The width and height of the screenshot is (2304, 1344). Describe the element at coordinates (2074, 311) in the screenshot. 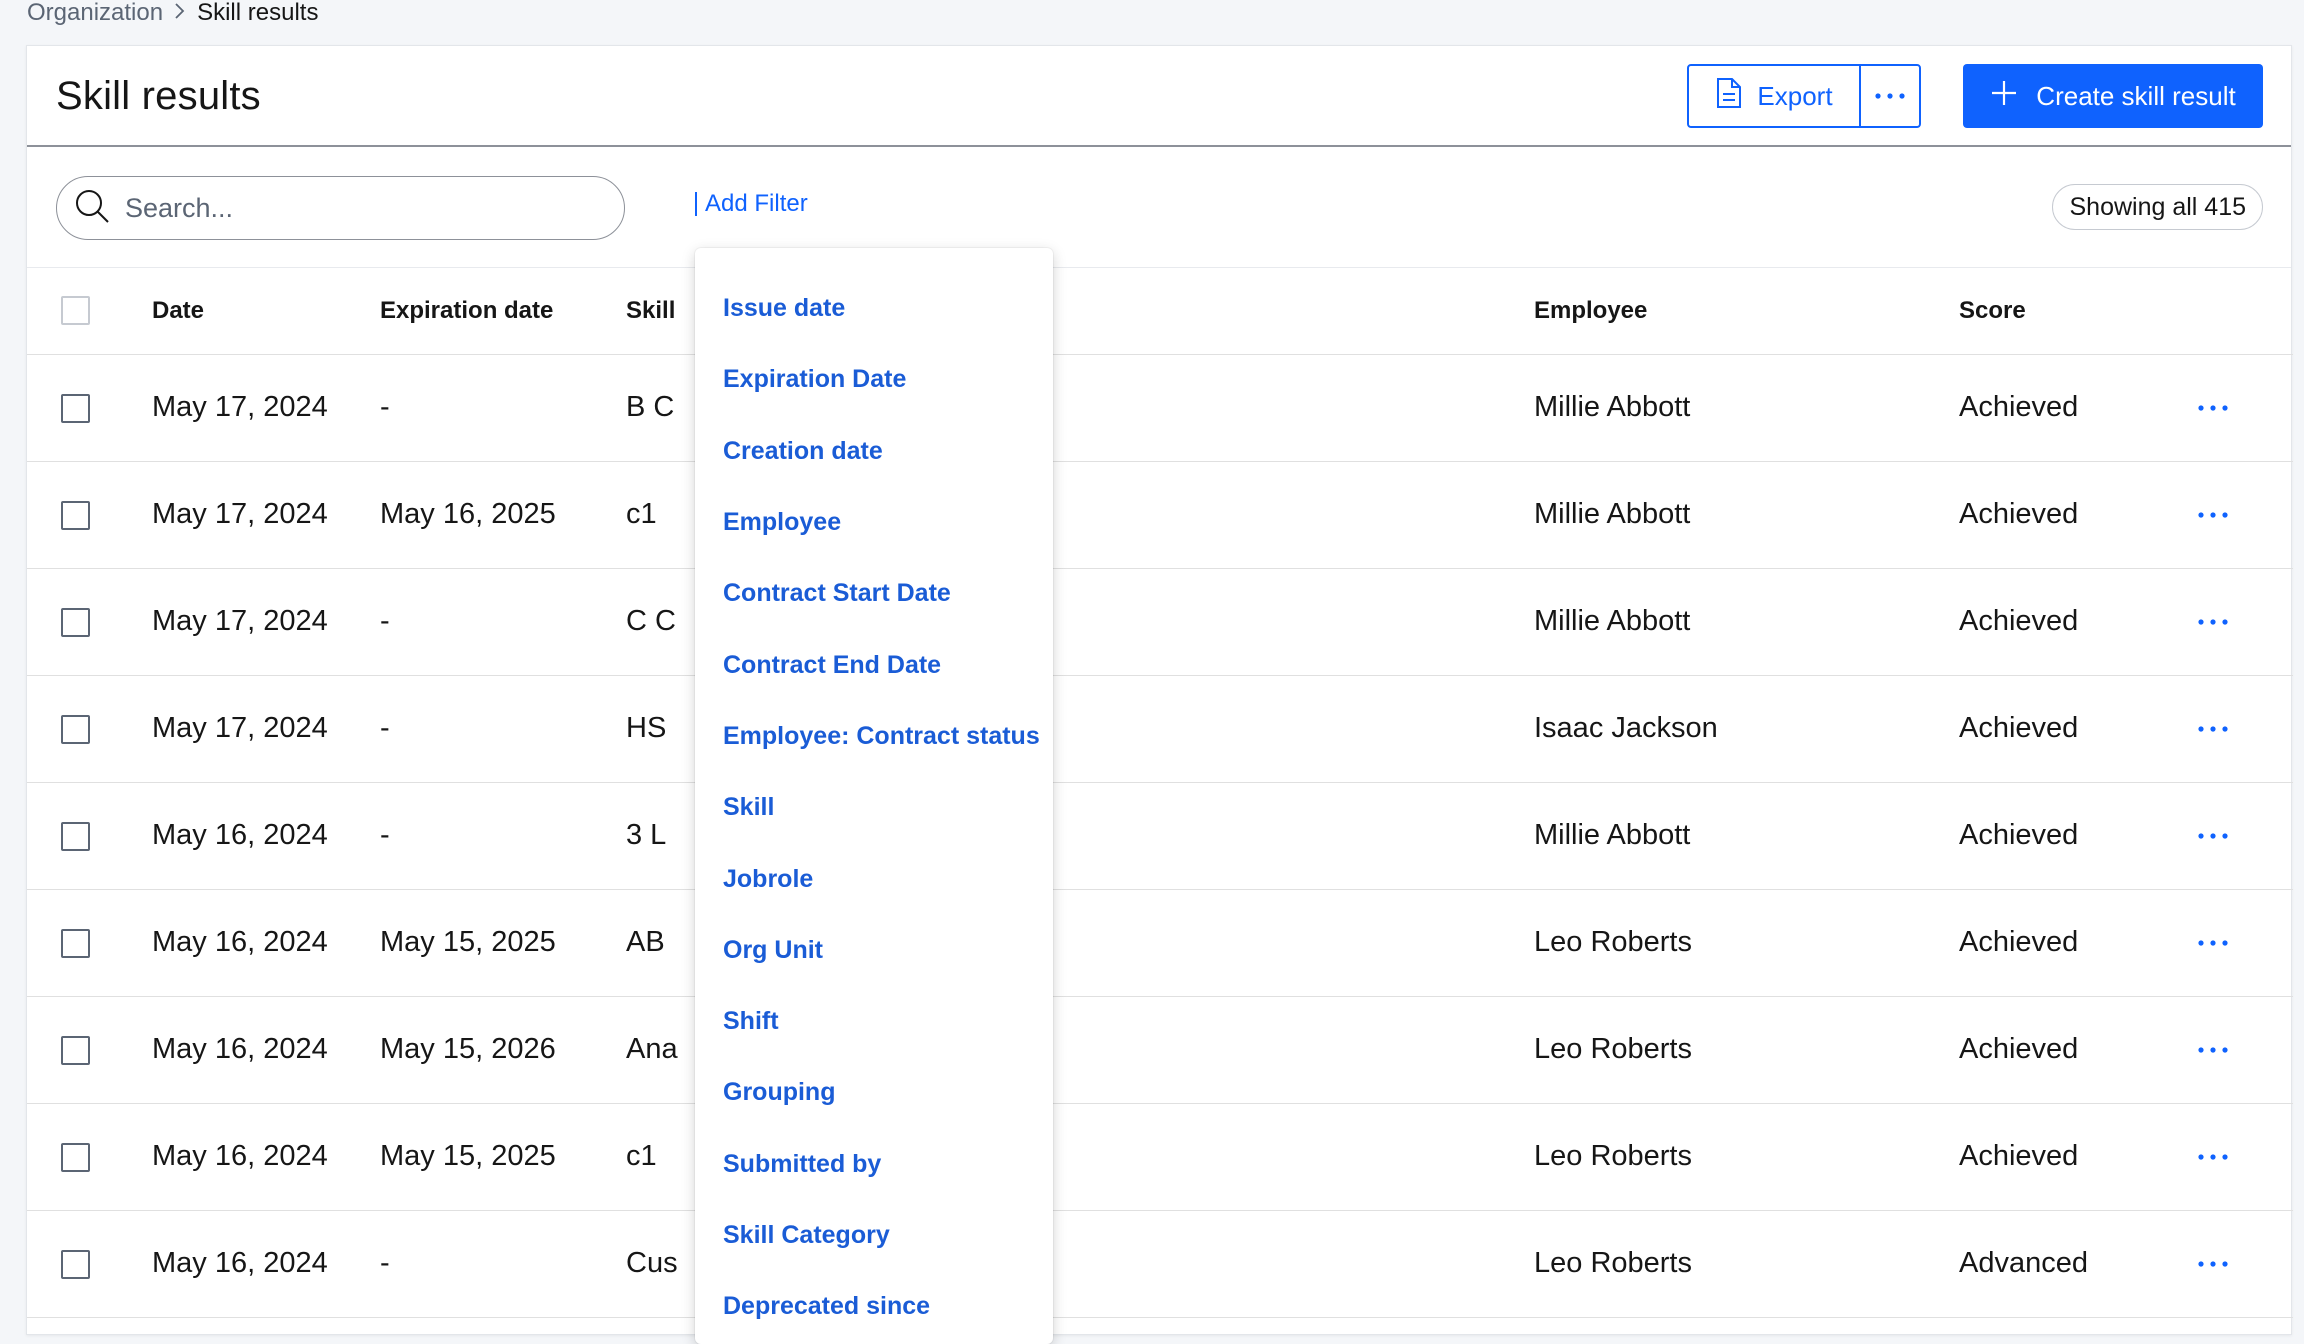

I see `column-header-score: Score` at that location.